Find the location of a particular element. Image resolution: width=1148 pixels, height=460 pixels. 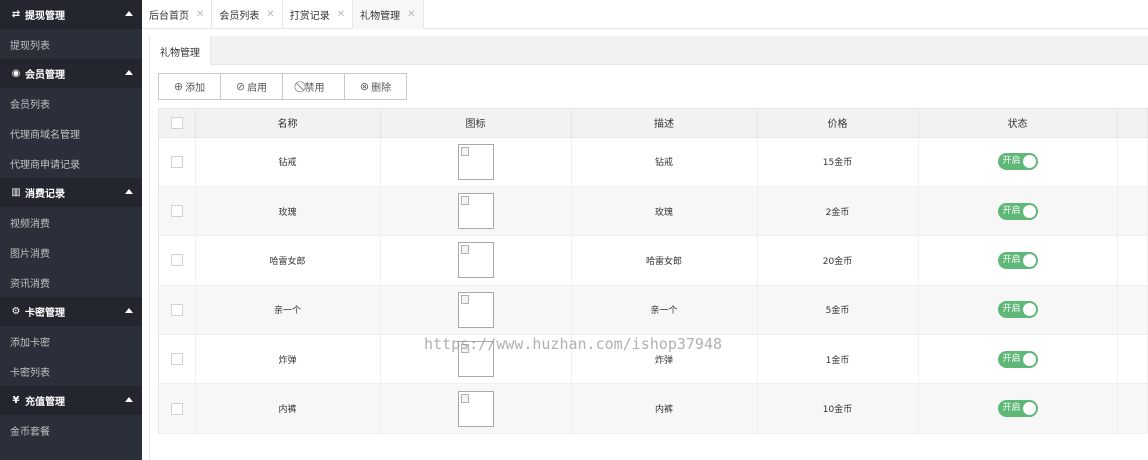

gift-price: 20金币 is located at coordinates (838, 260).